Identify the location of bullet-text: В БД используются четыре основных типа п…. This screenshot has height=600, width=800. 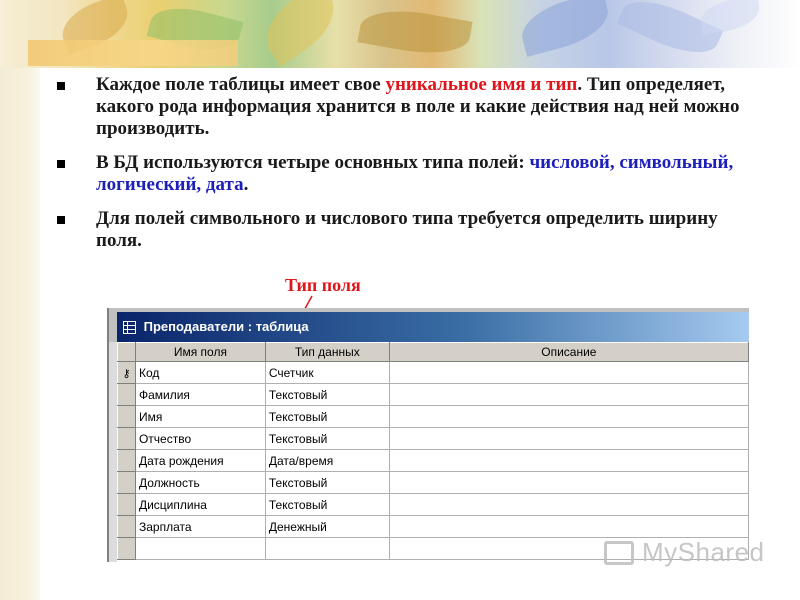
(313, 162).